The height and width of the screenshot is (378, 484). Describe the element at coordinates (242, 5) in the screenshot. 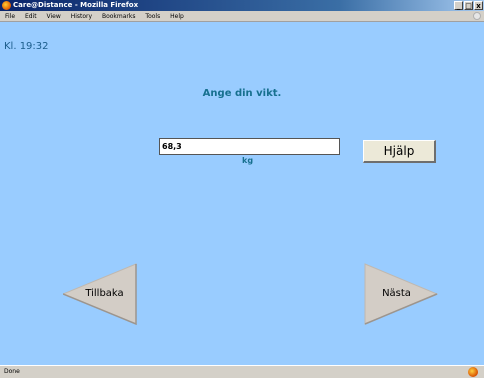

I see `window-titlebar: Care@Distance - Mozilla Firefox _ □ x` at that location.